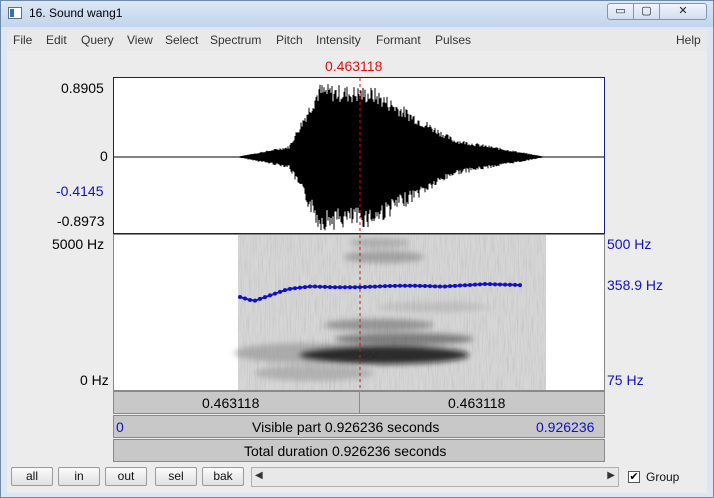  What do you see at coordinates (176, 476) in the screenshot?
I see `zoom-selection-button: sel` at bounding box center [176, 476].